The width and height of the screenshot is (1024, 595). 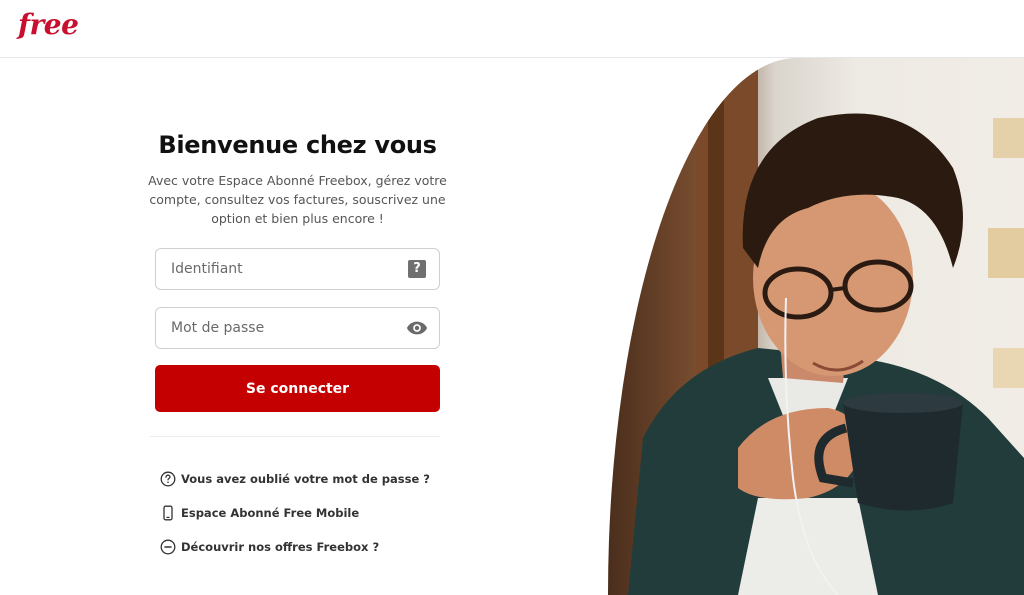 What do you see at coordinates (295, 436) in the screenshot?
I see `divider` at bounding box center [295, 436].